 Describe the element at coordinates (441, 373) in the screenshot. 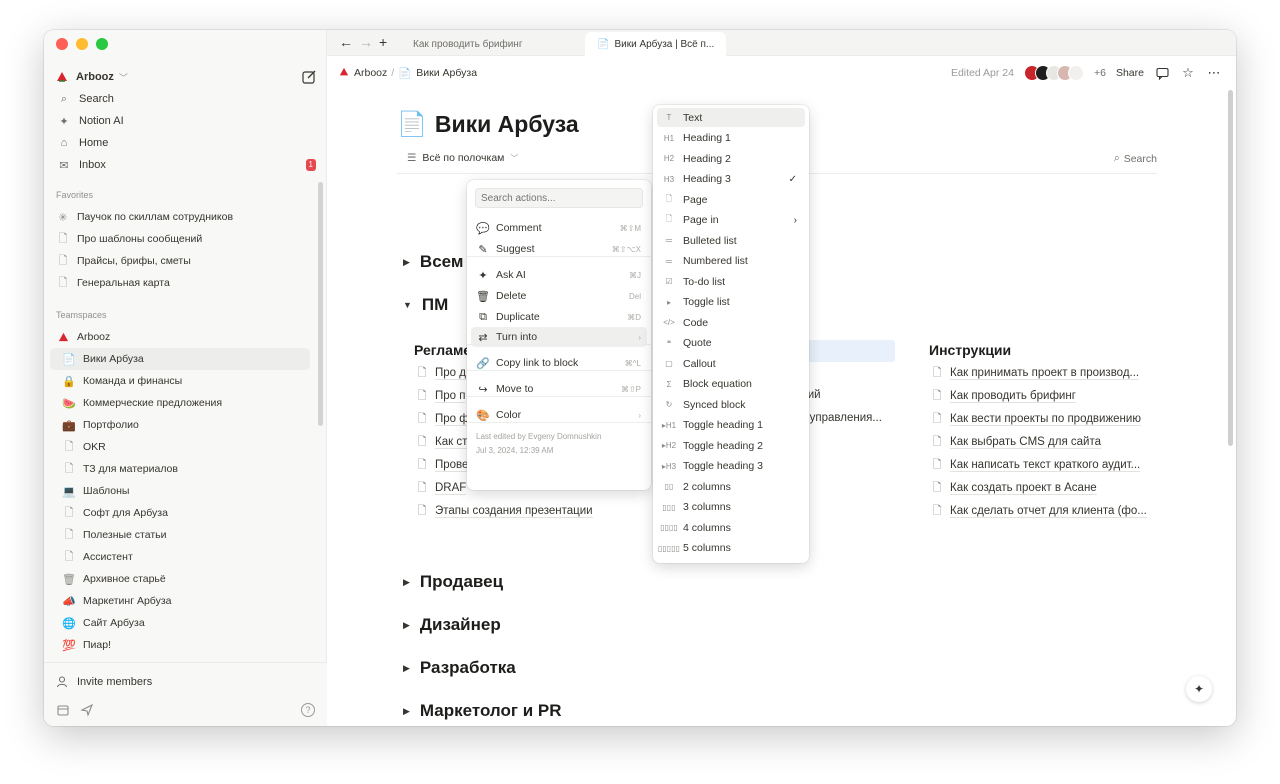

I see `linked-page: 🗋 Про д` at that location.